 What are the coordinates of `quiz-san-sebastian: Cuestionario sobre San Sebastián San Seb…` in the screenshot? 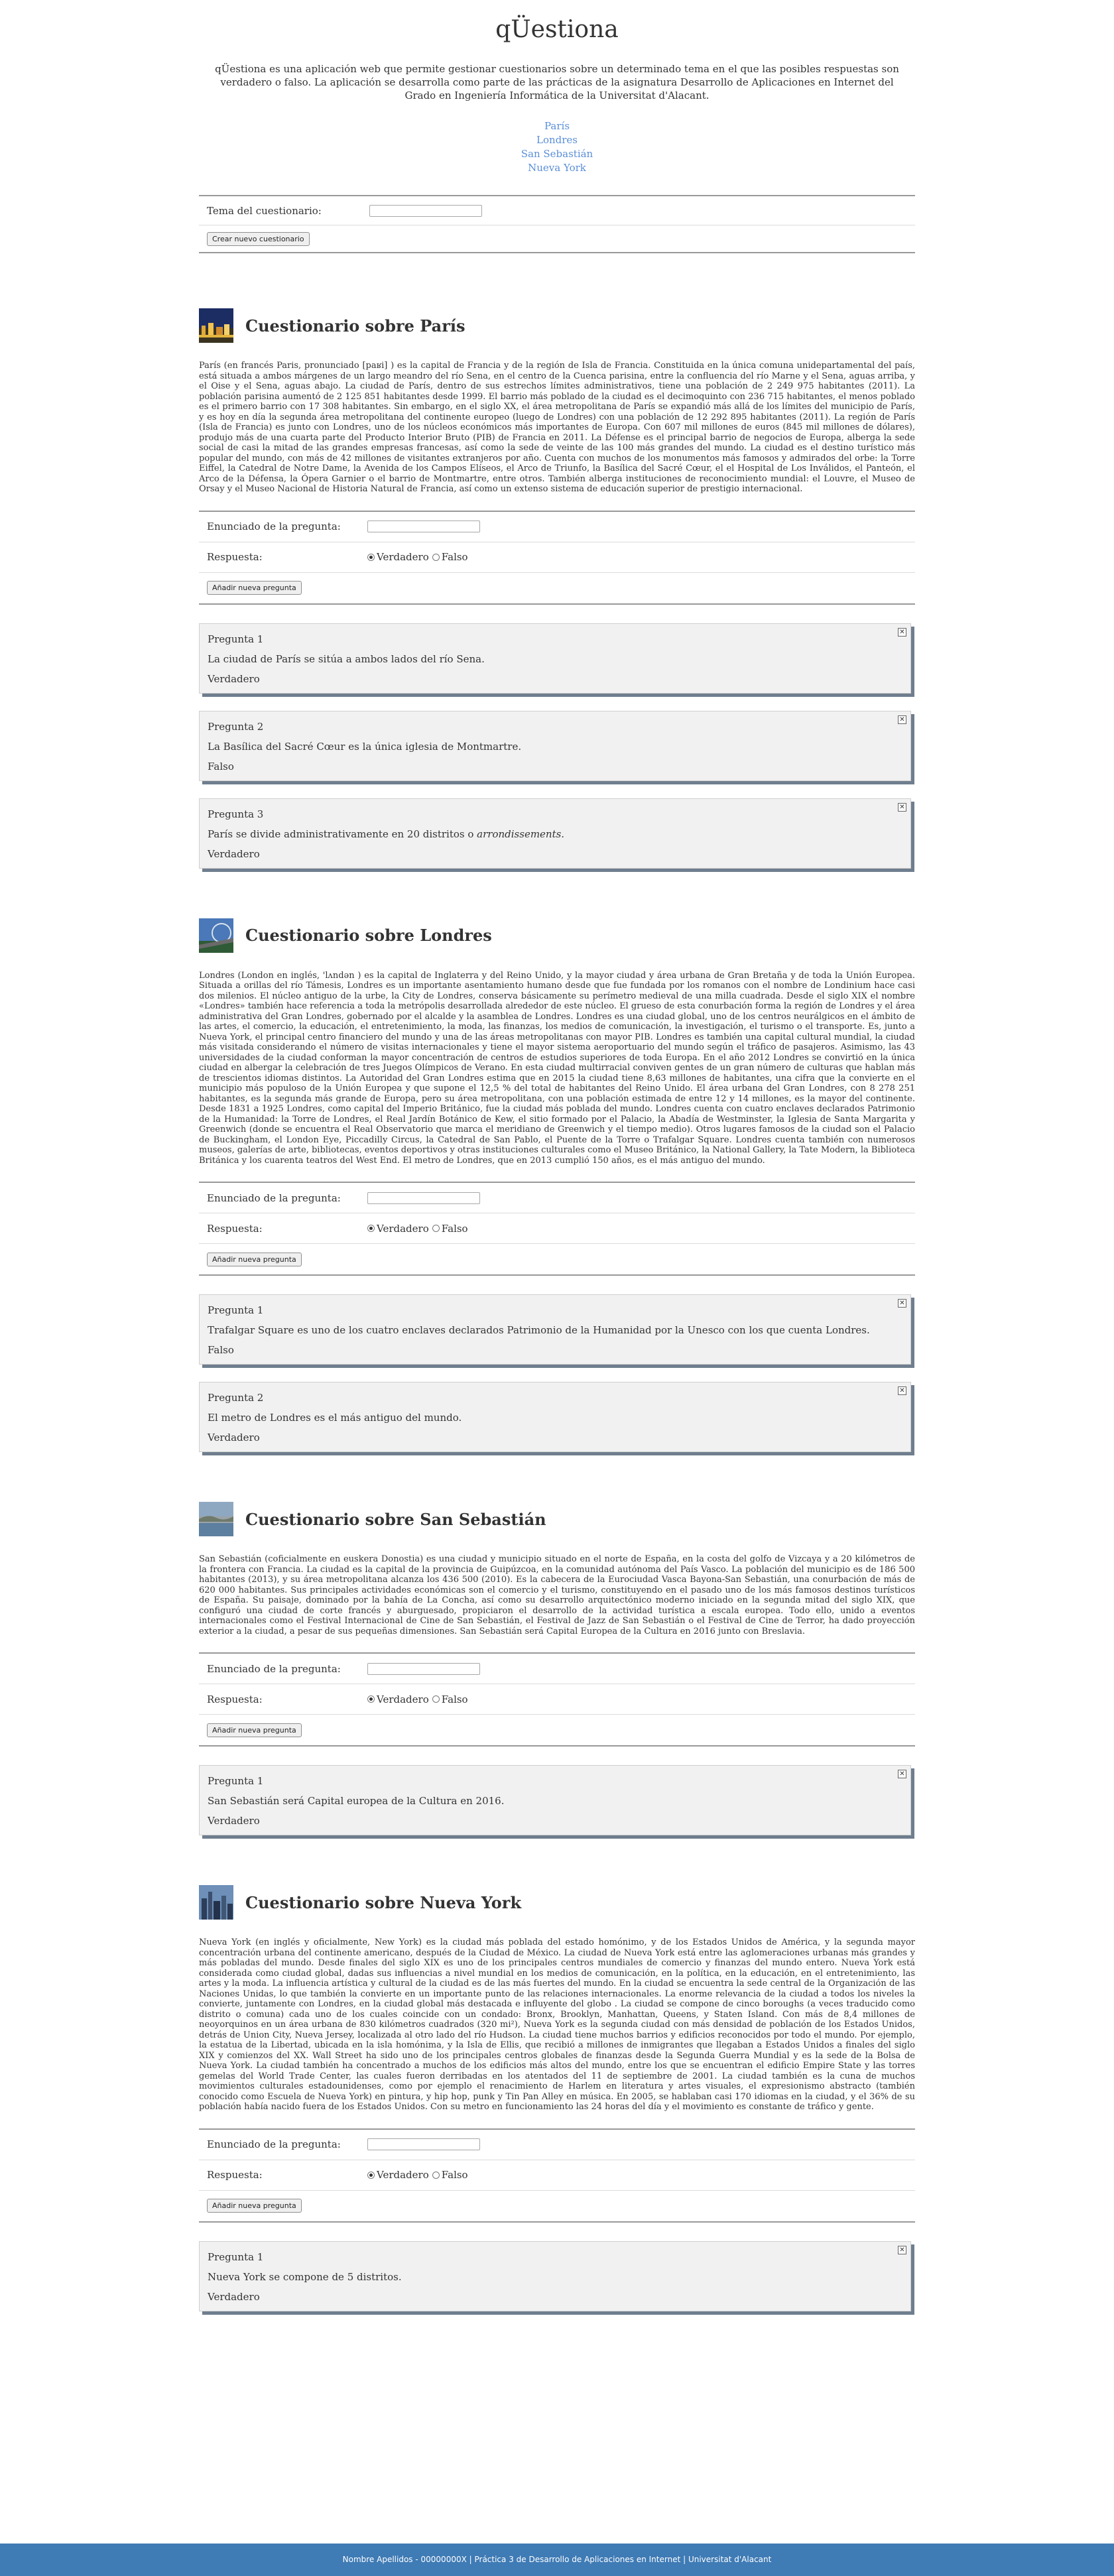 It's located at (557, 1665).